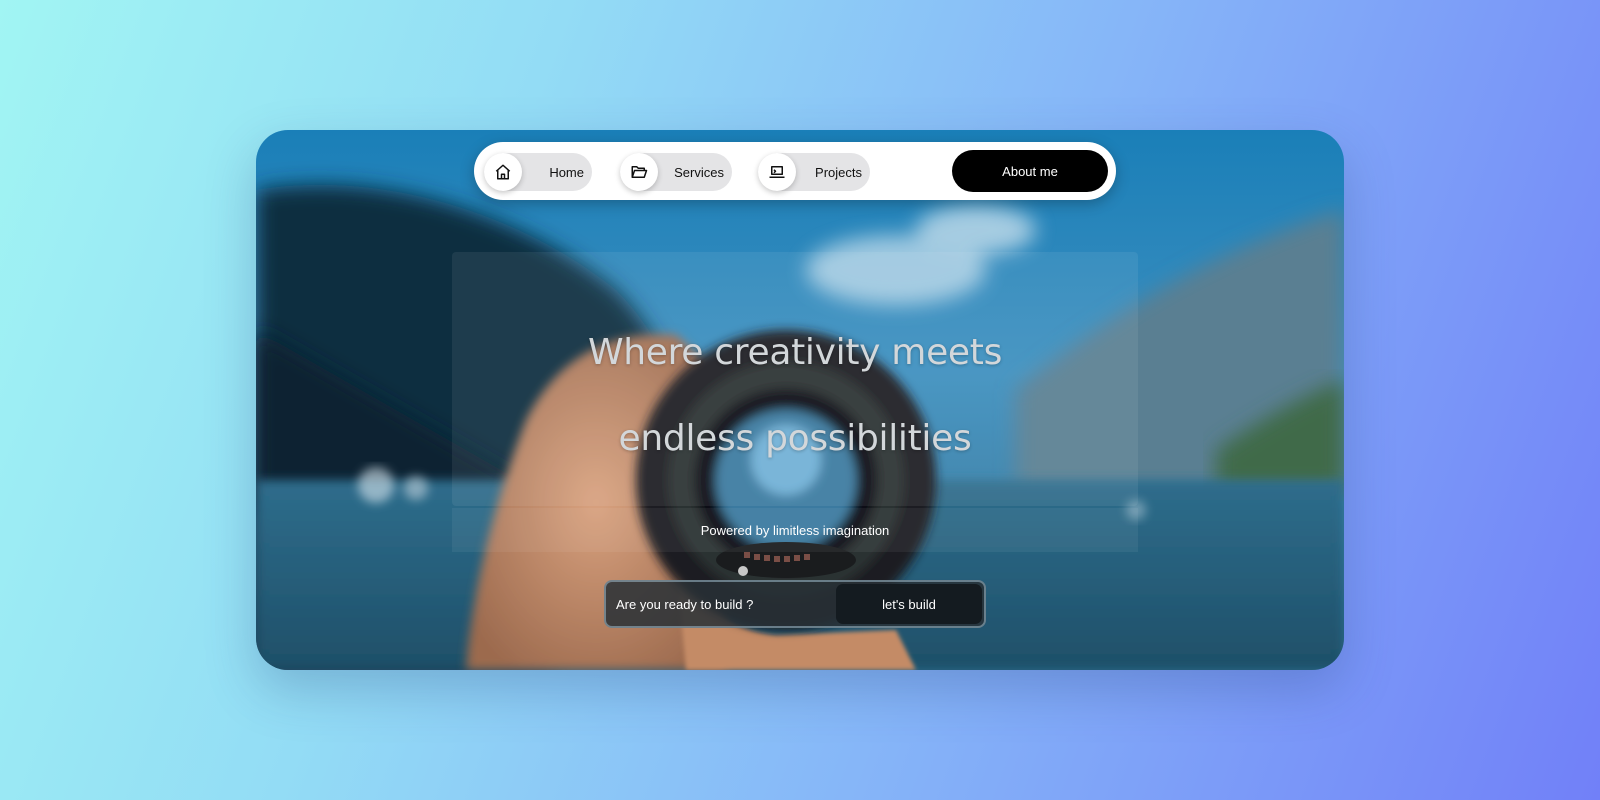  I want to click on lets-build-button: let's build, so click(909, 604).